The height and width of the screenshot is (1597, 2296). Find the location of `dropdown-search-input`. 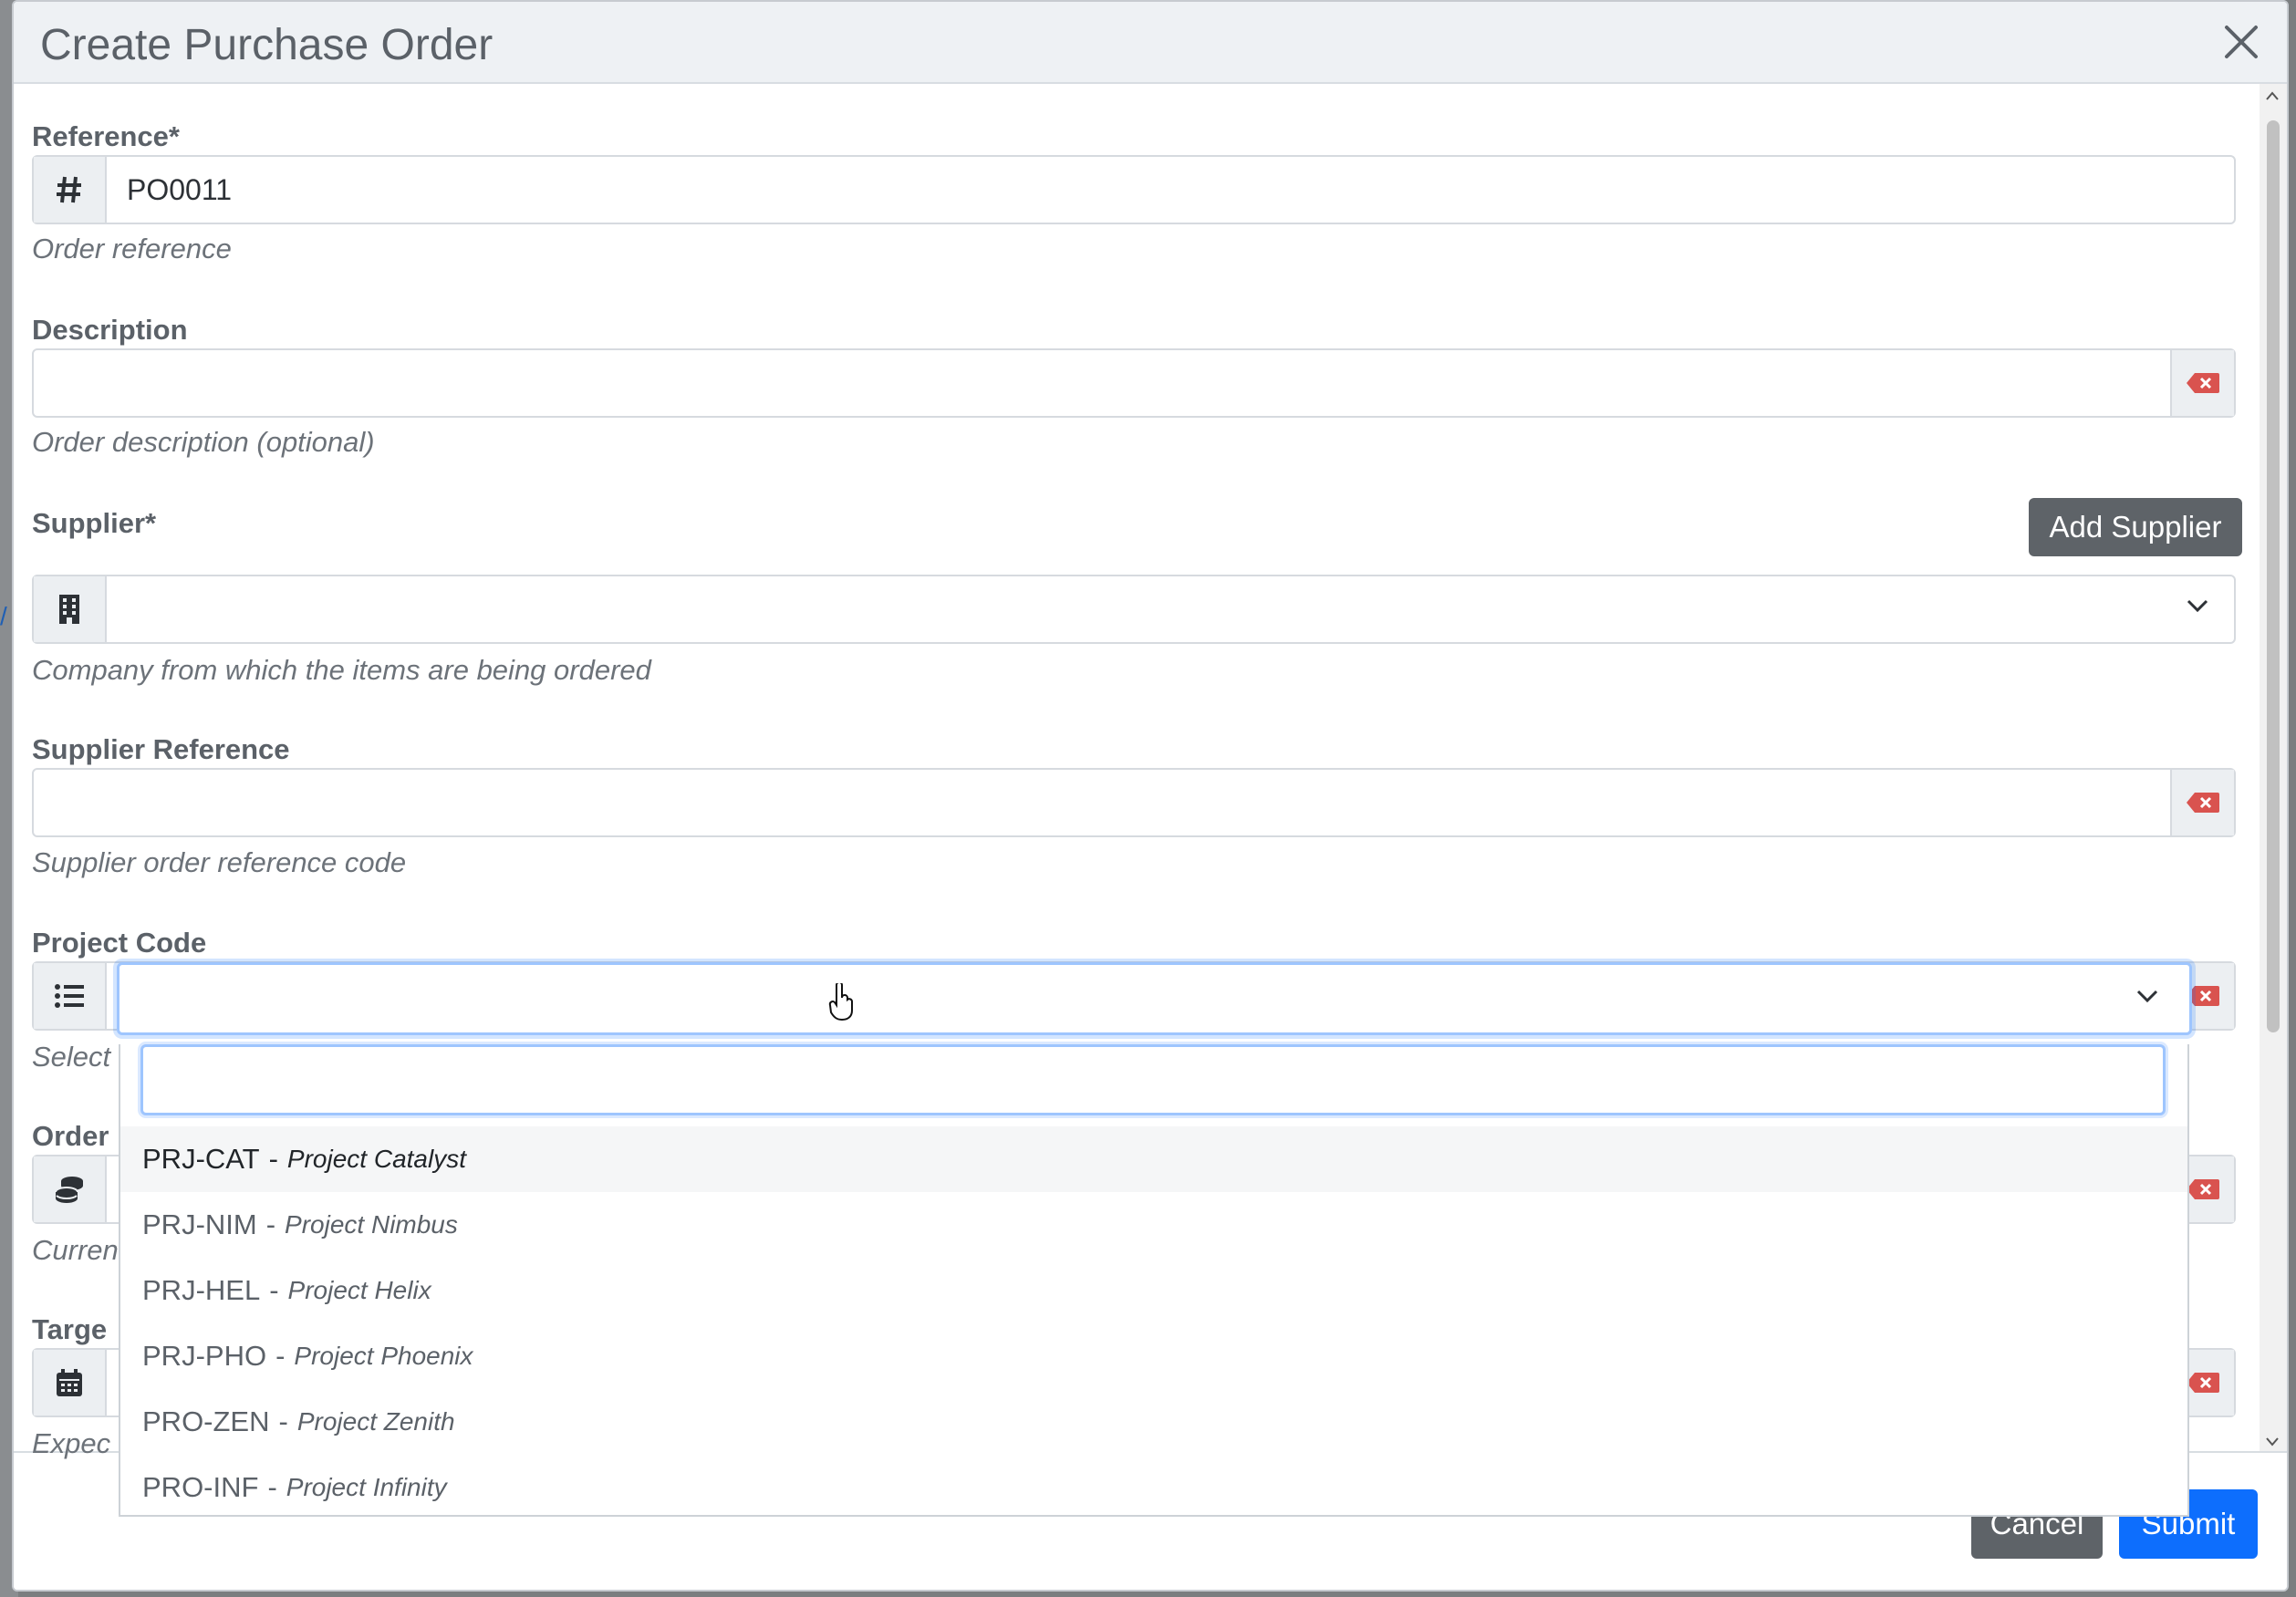

dropdown-search-input is located at coordinates (1153, 1079).